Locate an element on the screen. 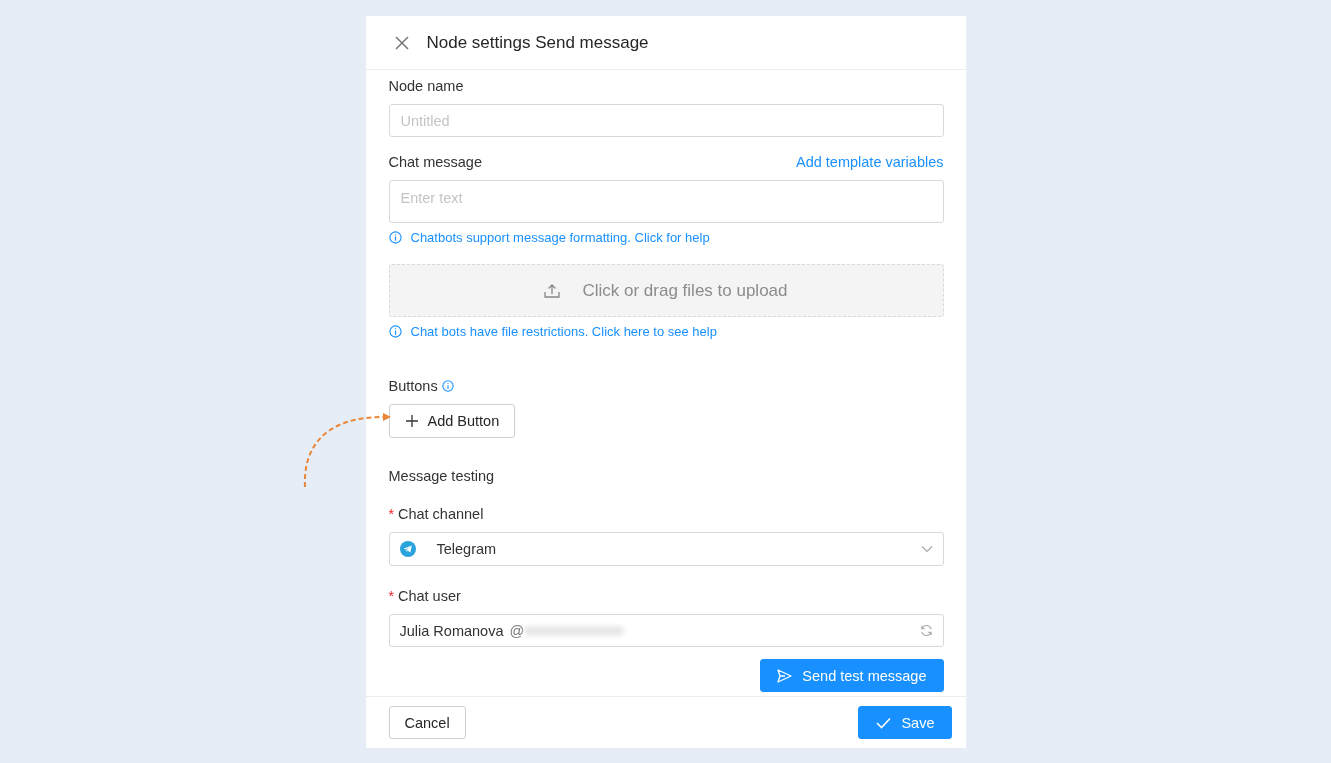 The width and height of the screenshot is (1331, 763). node-name-field: Untitled is located at coordinates (666, 120).